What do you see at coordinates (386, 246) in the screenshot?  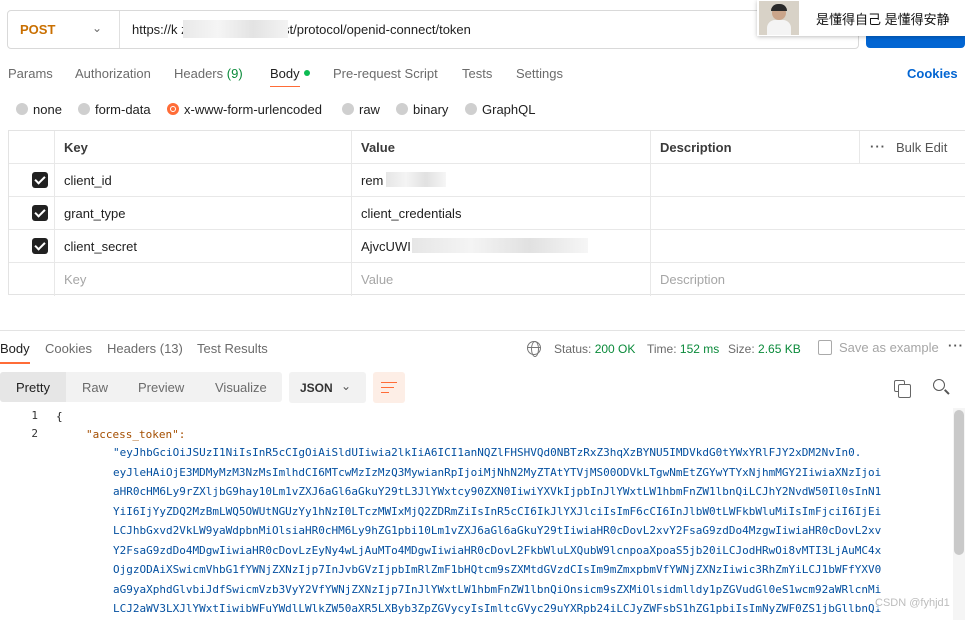 I see `param-value: AjvcUWI` at bounding box center [386, 246].